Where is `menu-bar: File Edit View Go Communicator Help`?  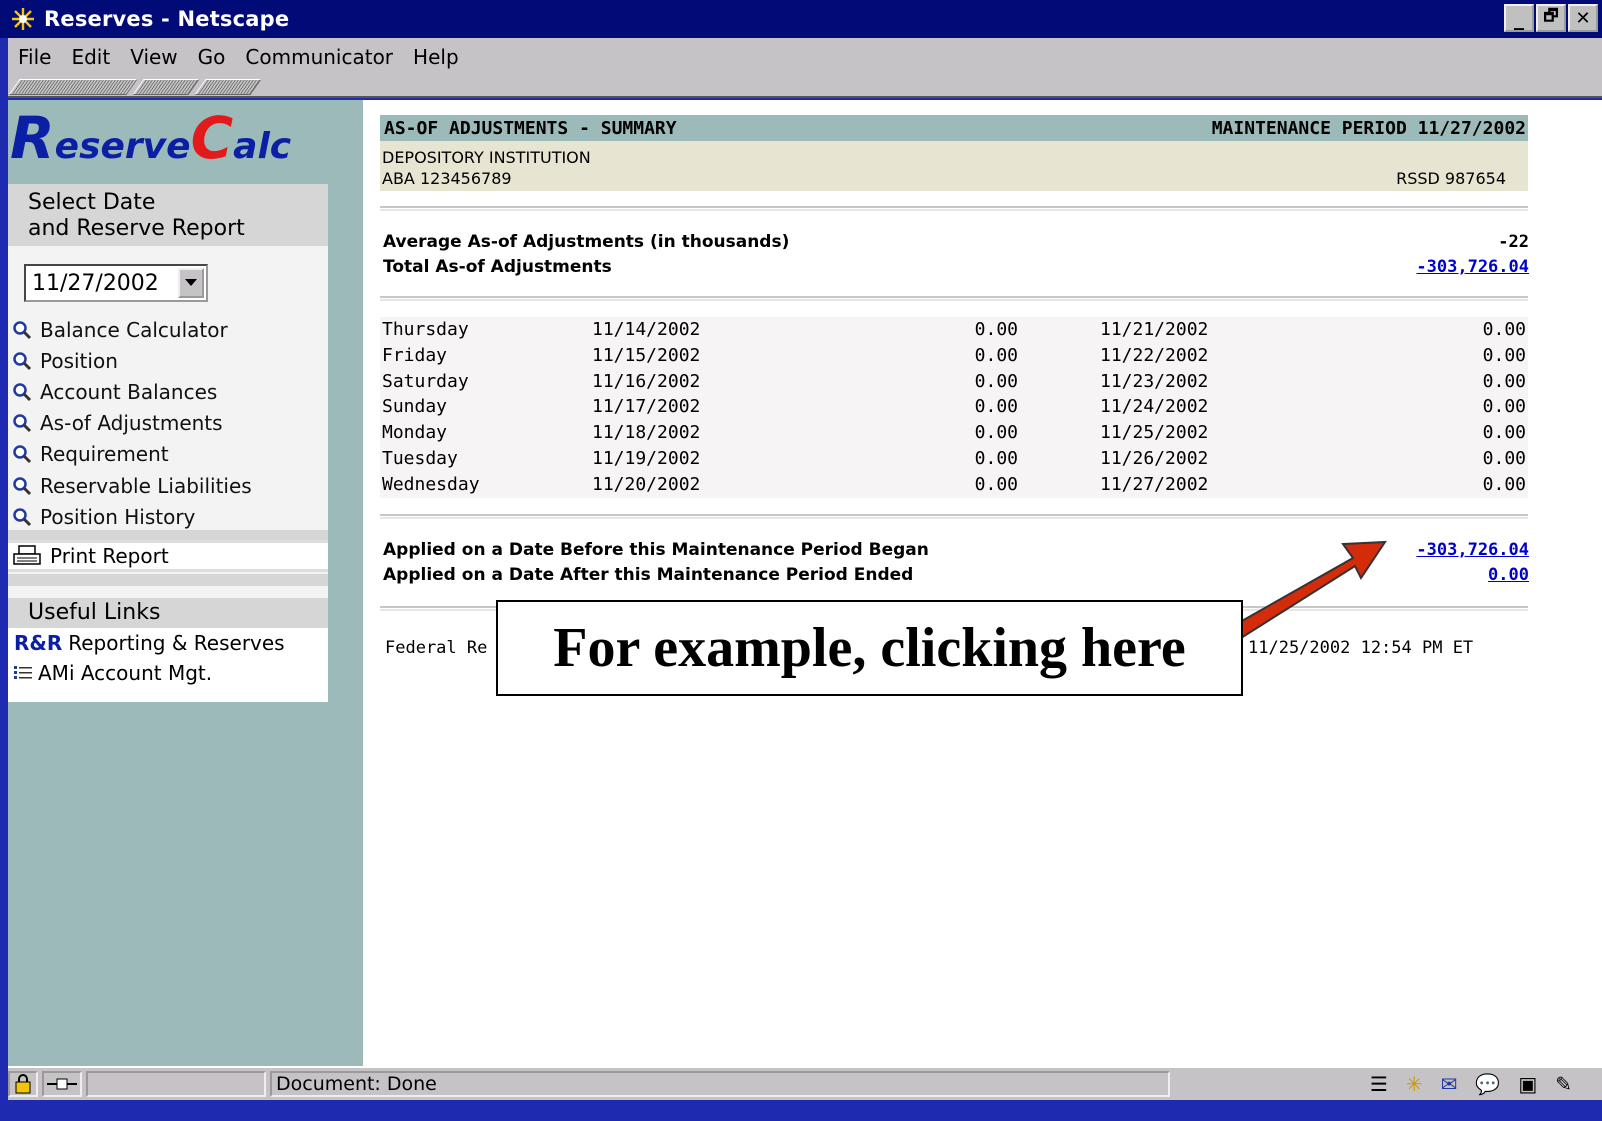 menu-bar: File Edit View Go Communicator Help is located at coordinates (805, 57).